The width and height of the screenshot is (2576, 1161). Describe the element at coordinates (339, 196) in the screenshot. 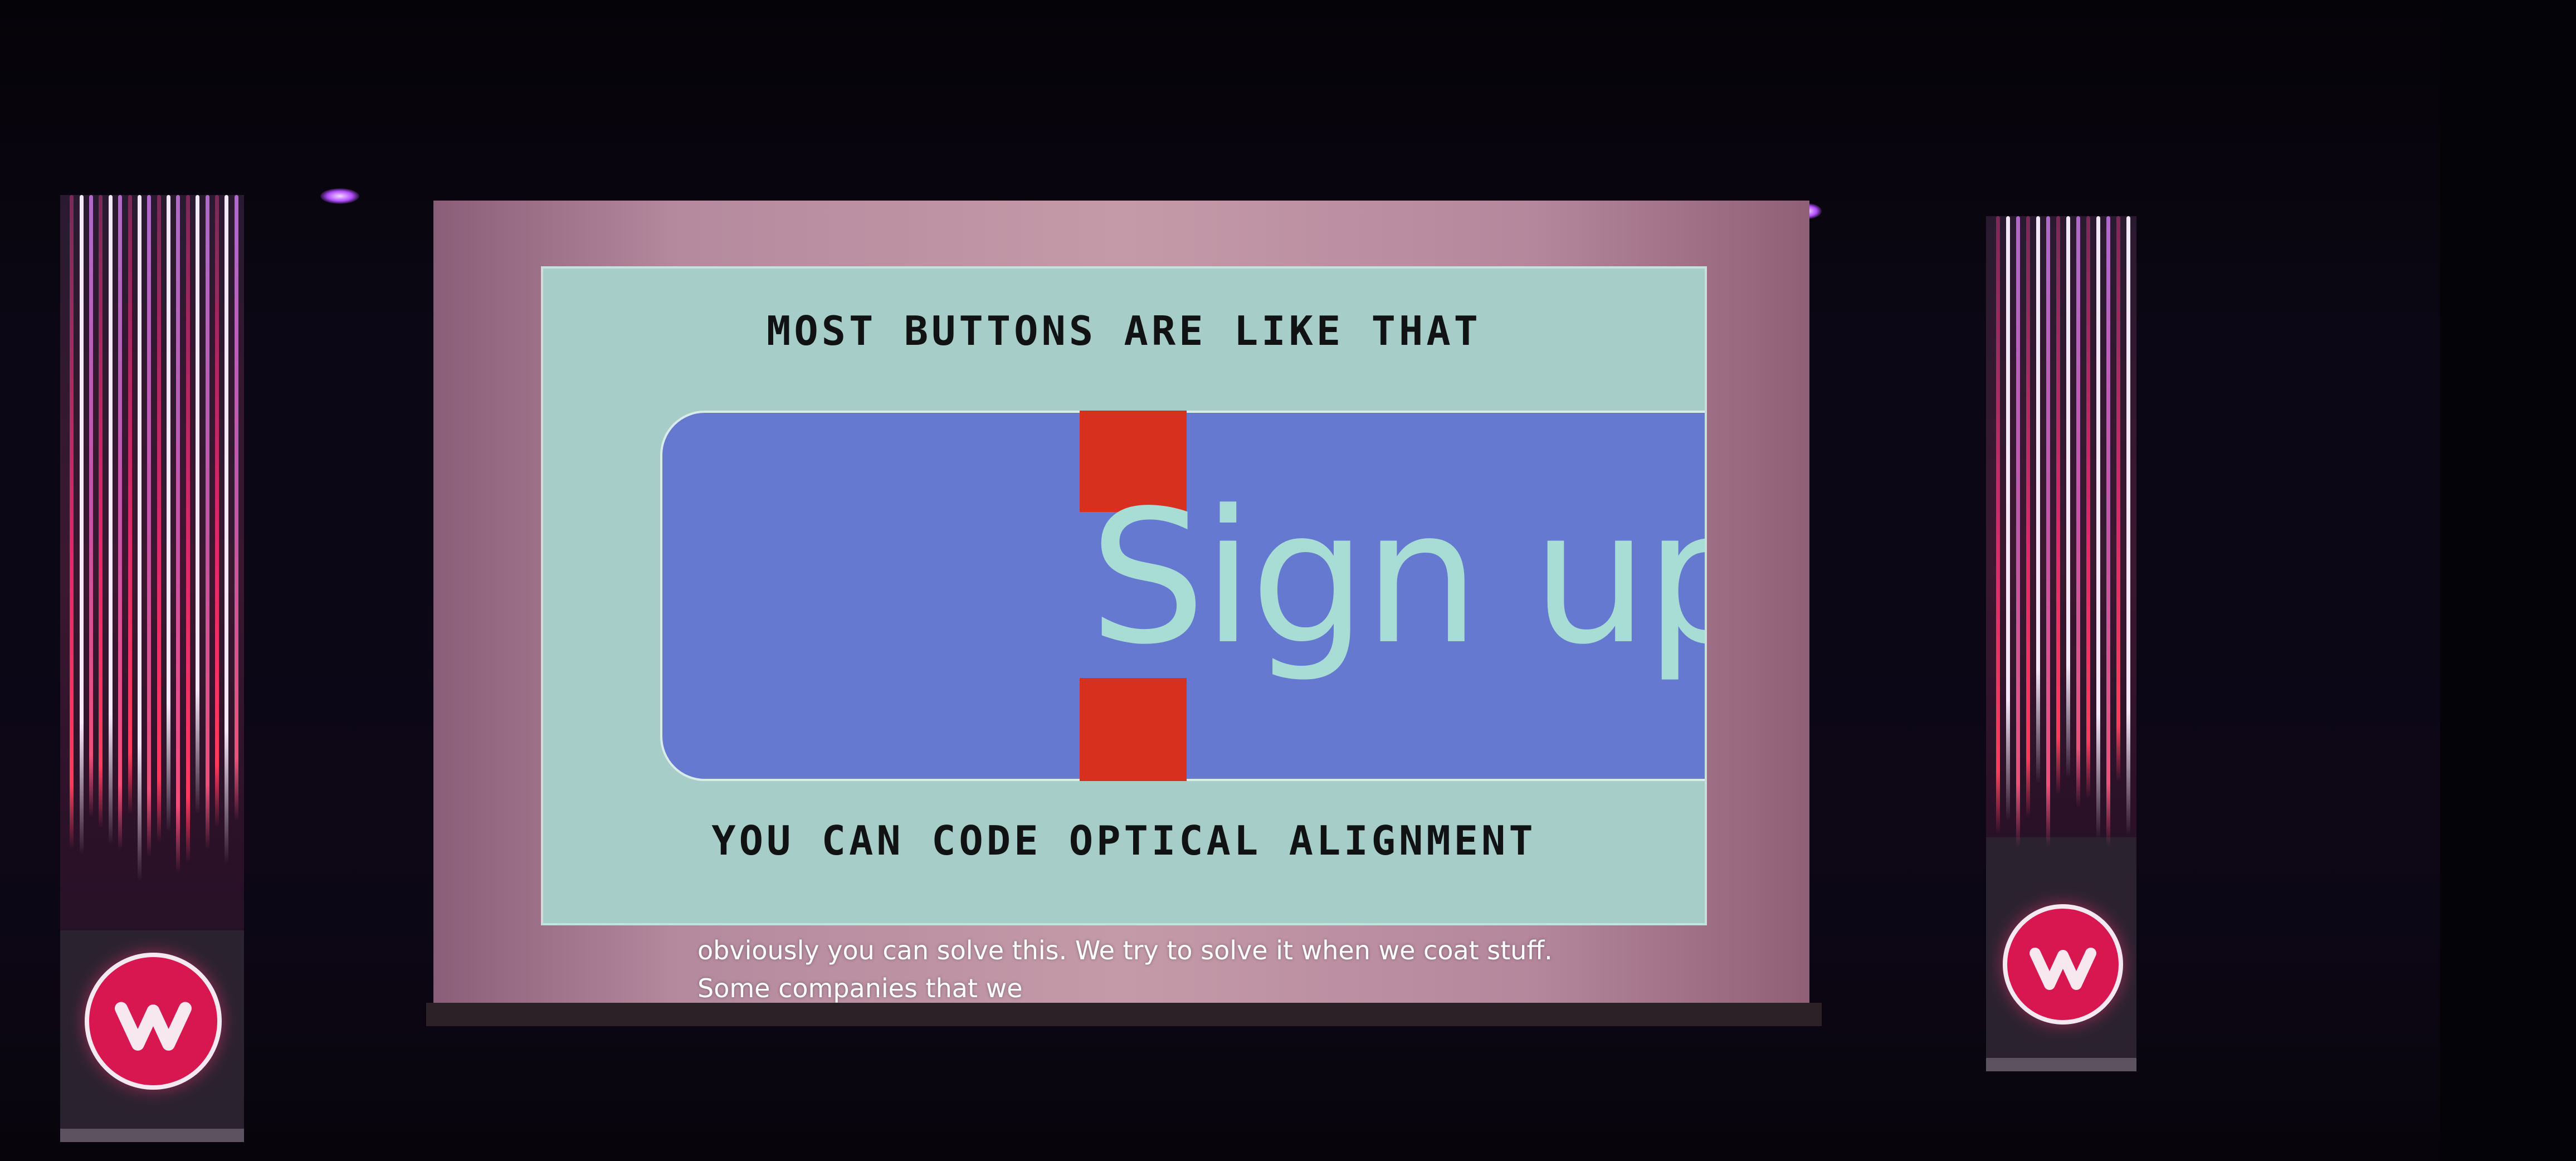

I see `stage-light-left` at that location.